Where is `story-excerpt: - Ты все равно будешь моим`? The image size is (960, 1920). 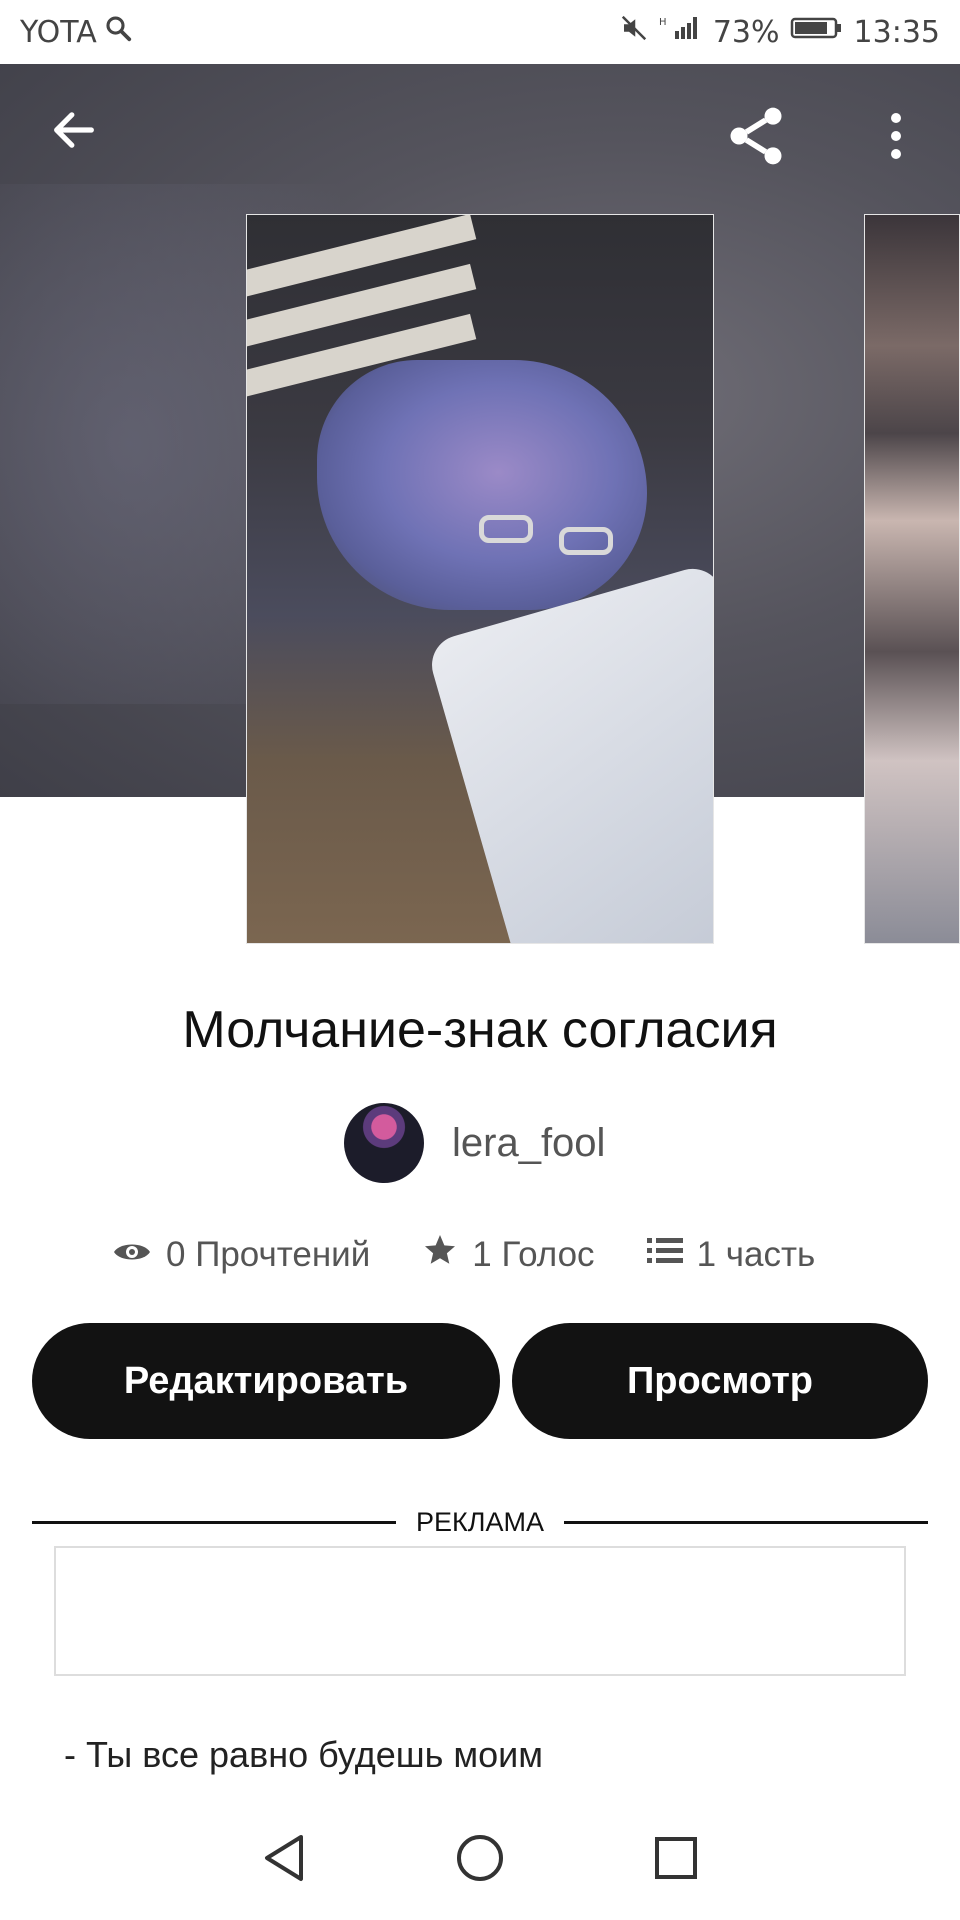 story-excerpt: - Ты все равно будешь моим is located at coordinates (304, 1754).